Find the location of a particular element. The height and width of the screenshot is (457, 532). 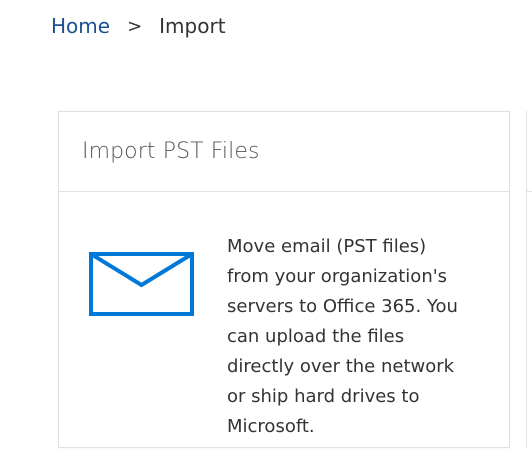

next-card-edge is located at coordinates (529, 279).